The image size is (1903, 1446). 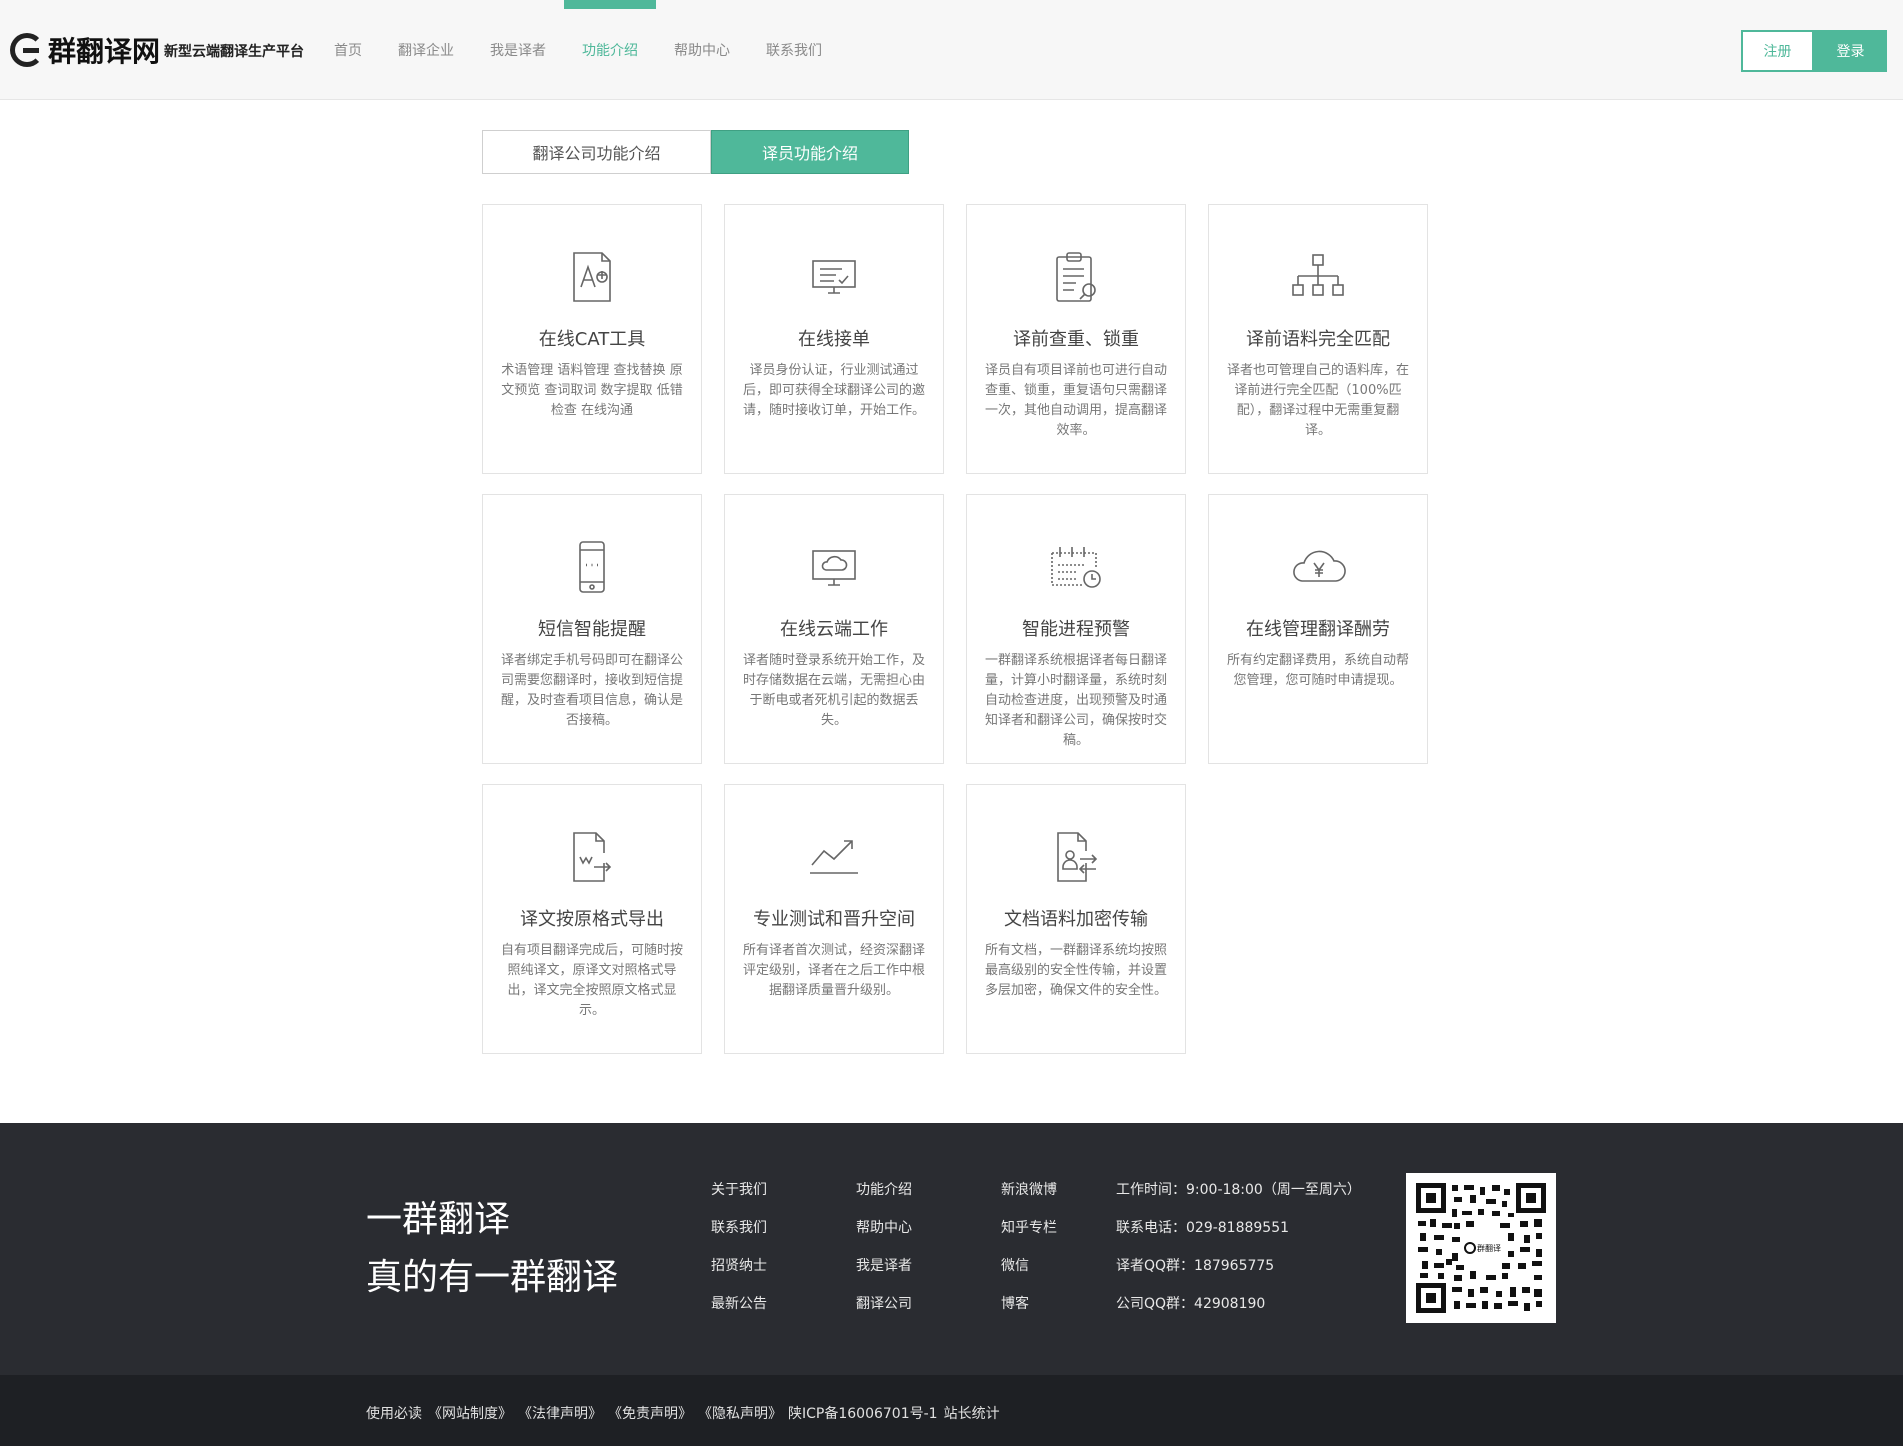 I want to click on main-nav: 首页 翻译企业 我是译者 功能介绍 帮助中心 联系我们, so click(x=578, y=50).